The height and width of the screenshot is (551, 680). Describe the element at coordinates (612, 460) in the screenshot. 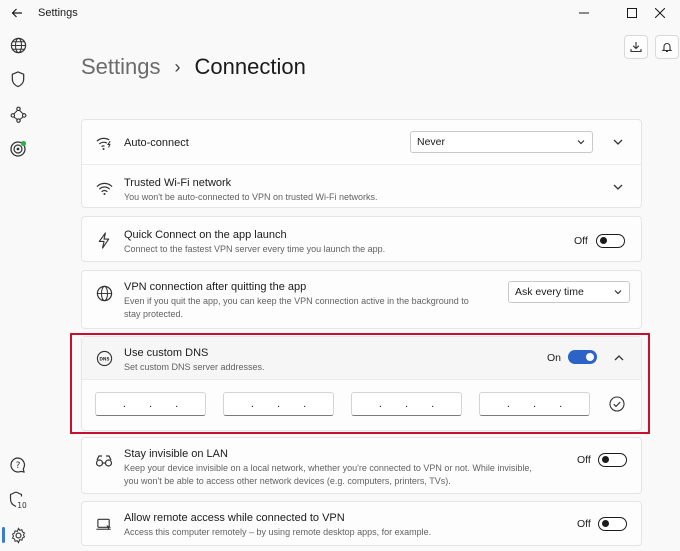

I see `invisible-lan-toggle` at that location.